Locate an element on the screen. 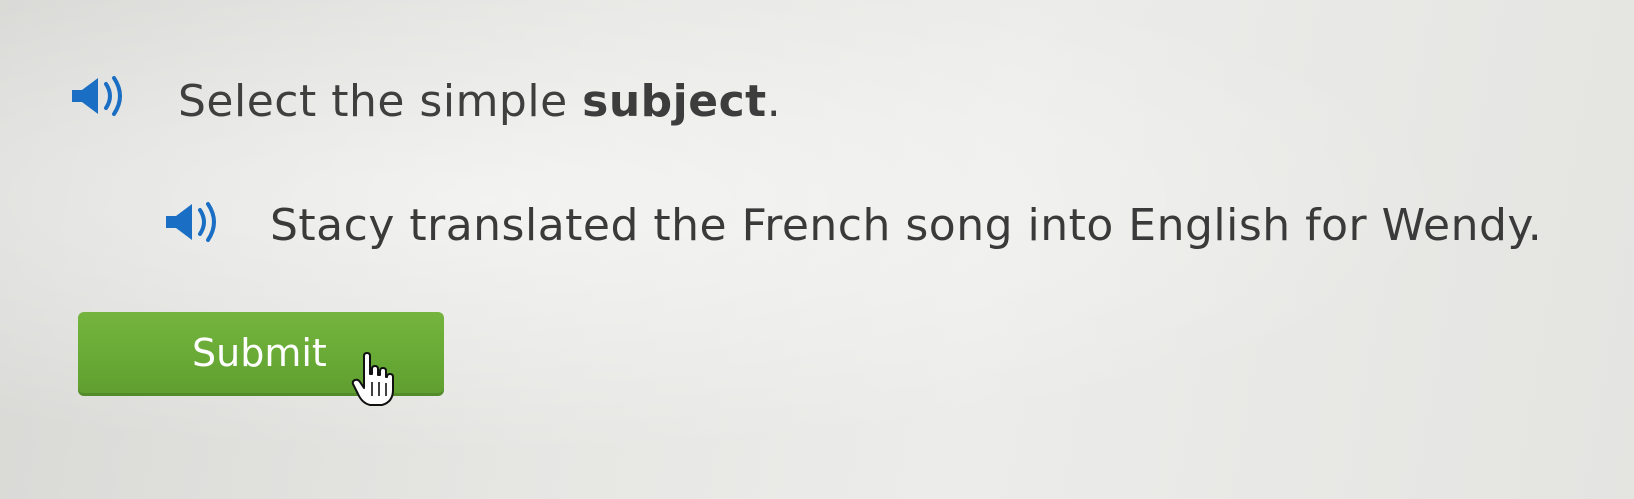 The image size is (1634, 499). hand-pointer-icon is located at coordinates (373, 380).